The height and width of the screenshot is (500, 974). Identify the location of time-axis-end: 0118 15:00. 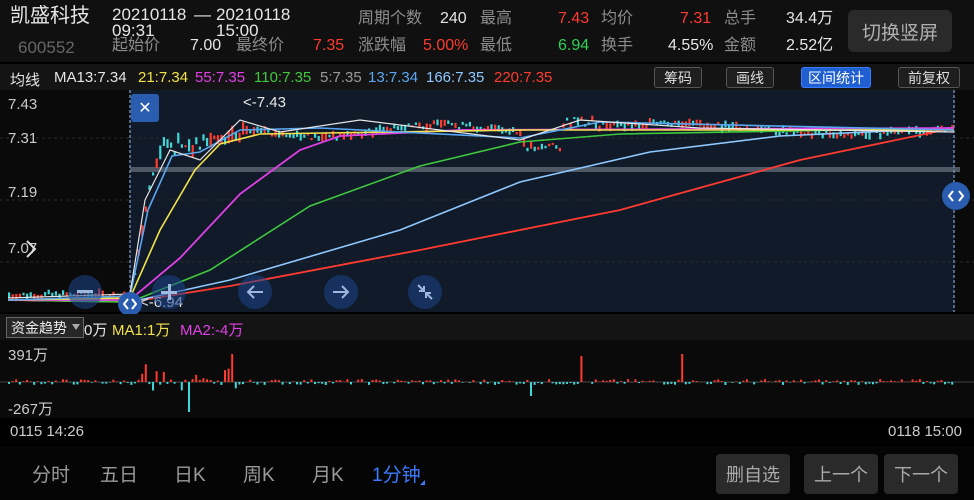
(925, 431).